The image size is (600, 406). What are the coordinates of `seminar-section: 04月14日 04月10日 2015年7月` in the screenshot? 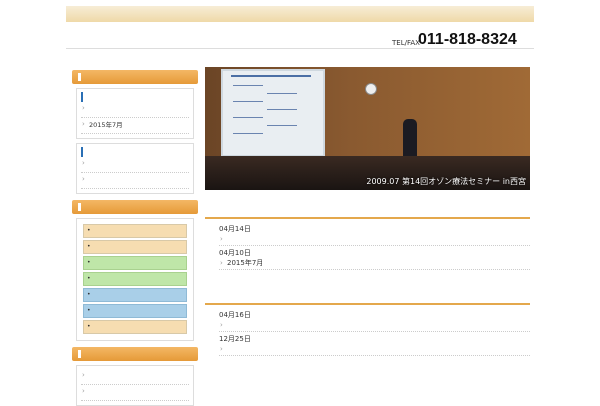 It's located at (367, 236).